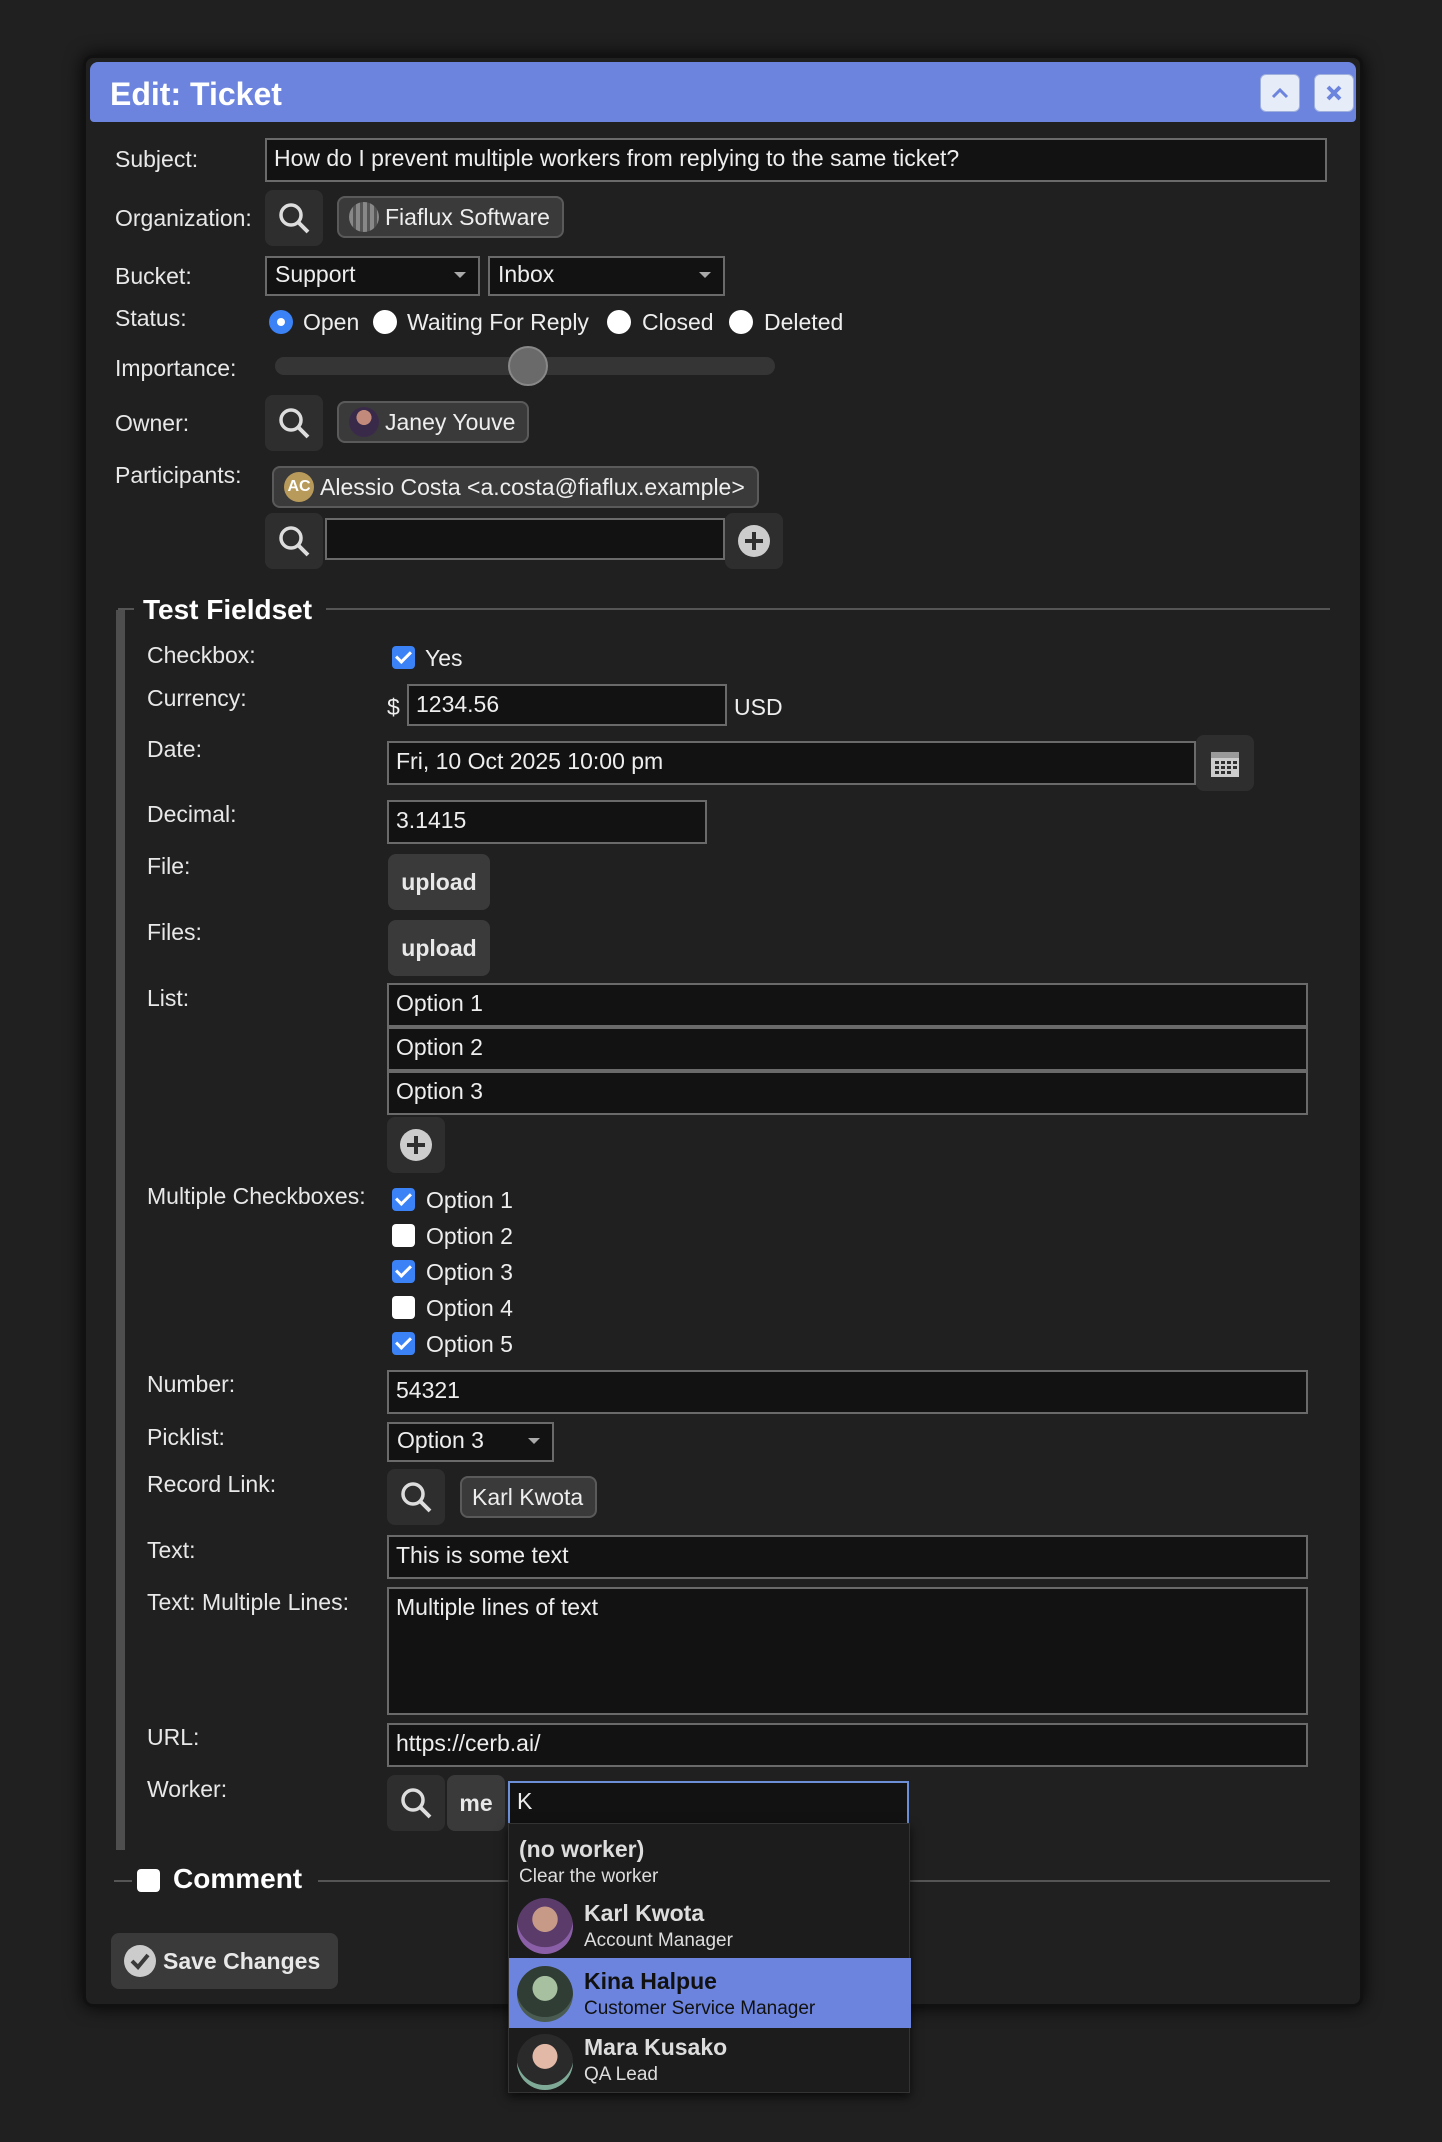  I want to click on textarea-input: Multiple lines of text, so click(847, 1651).